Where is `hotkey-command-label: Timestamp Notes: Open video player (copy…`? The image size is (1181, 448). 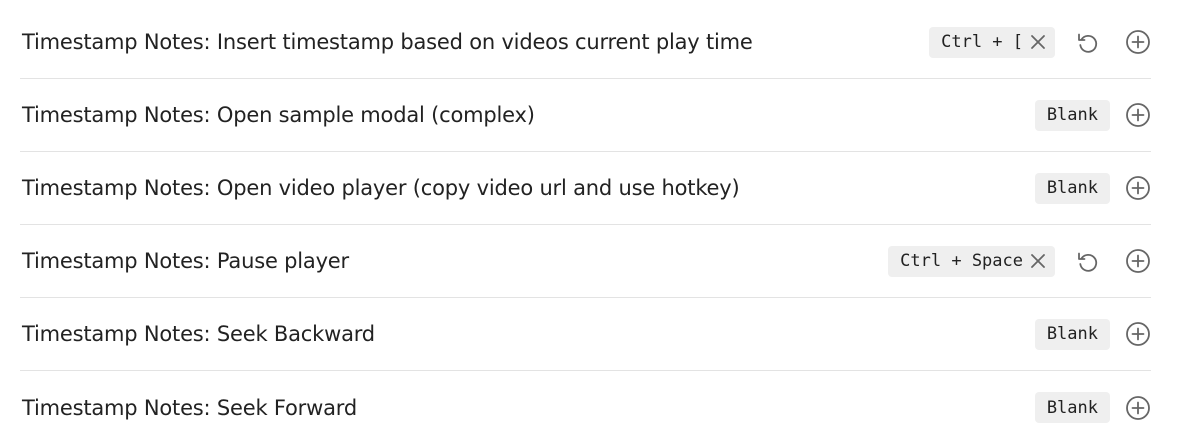
hotkey-command-label: Timestamp Notes: Open video player (copy… is located at coordinates (381, 188).